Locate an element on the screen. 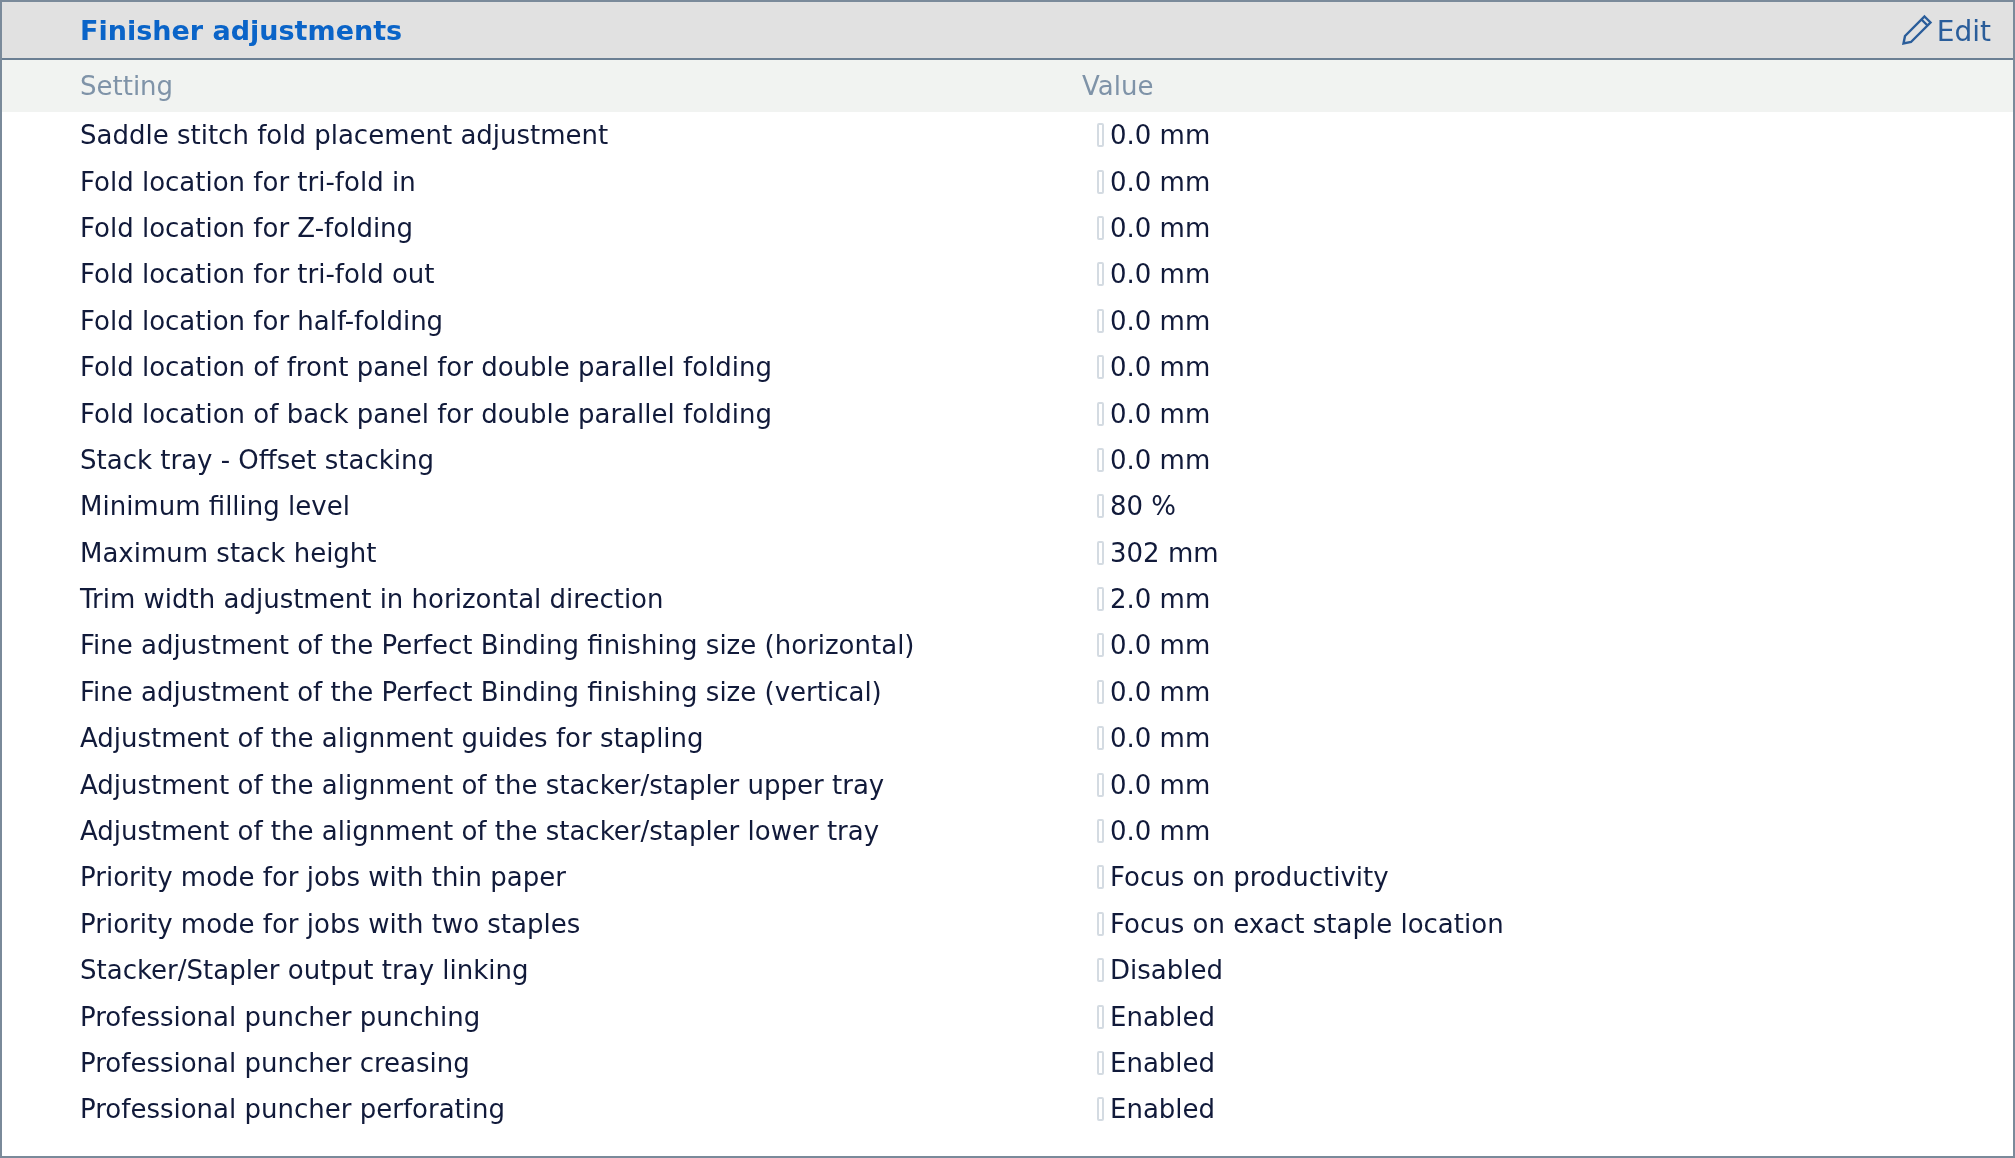 This screenshot has height=1158, width=2015. setting-name: Fold location for half-folding is located at coordinates (262, 320).